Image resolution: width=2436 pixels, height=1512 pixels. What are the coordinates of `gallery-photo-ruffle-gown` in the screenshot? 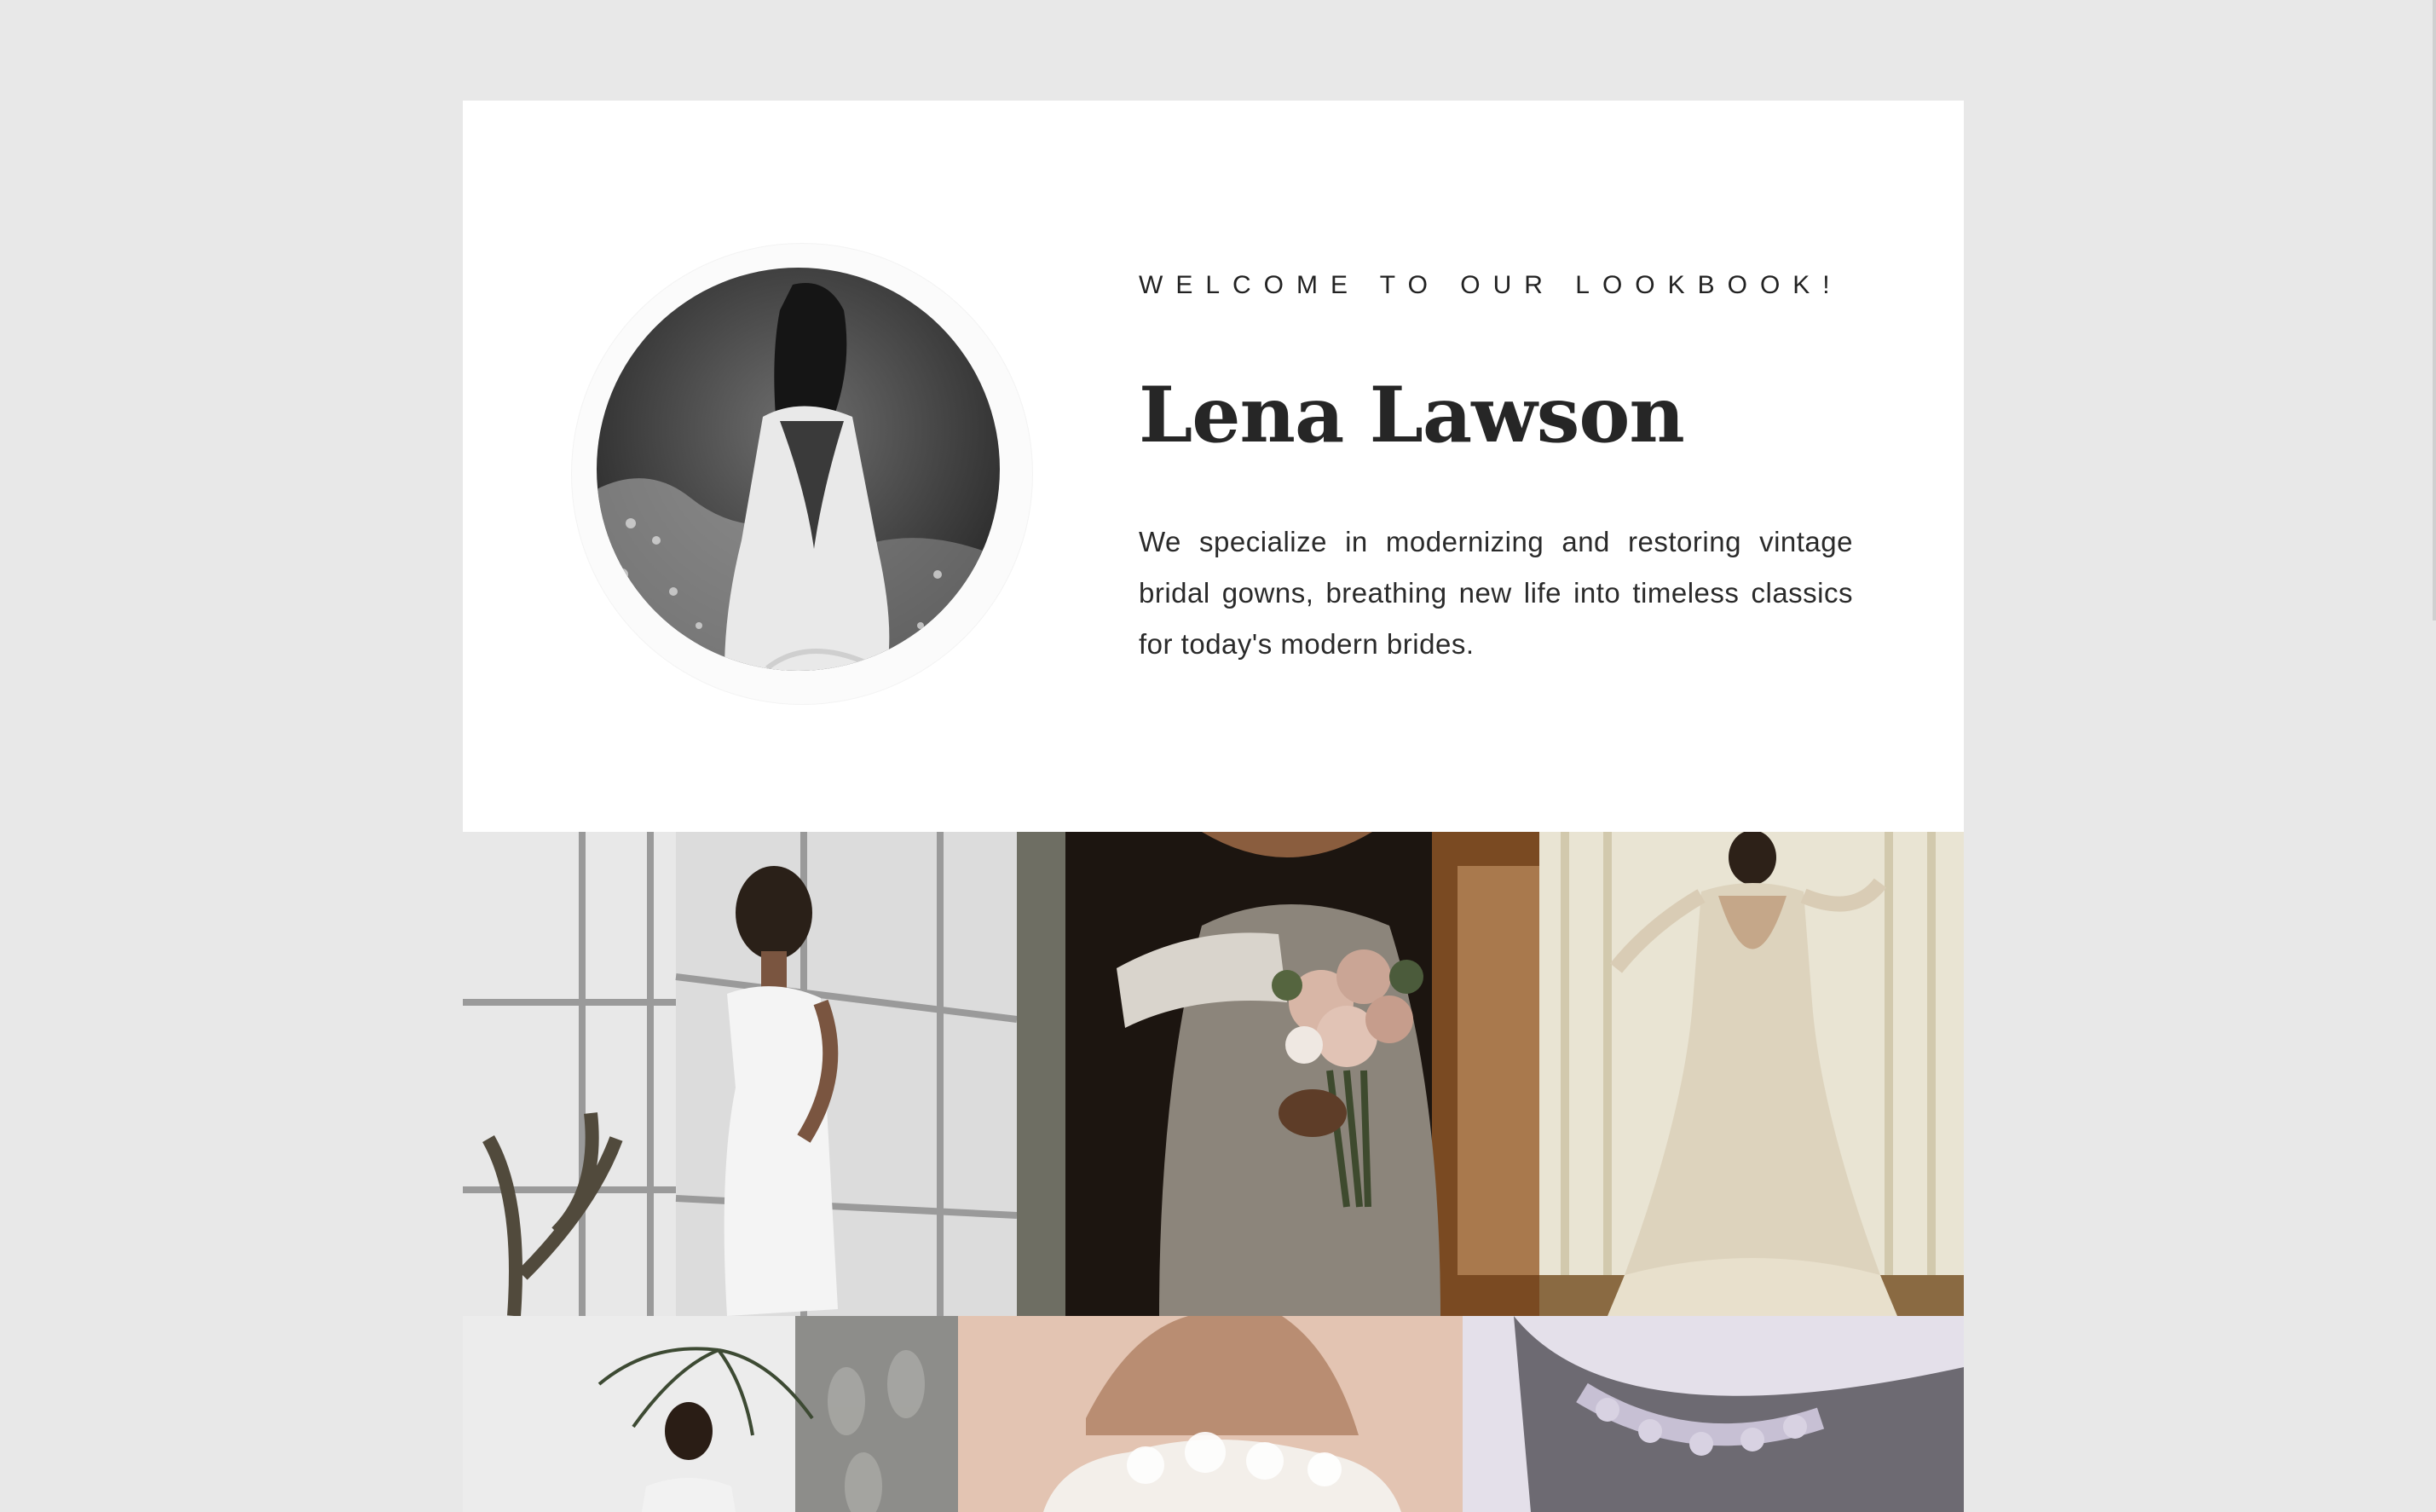 It's located at (1210, 1414).